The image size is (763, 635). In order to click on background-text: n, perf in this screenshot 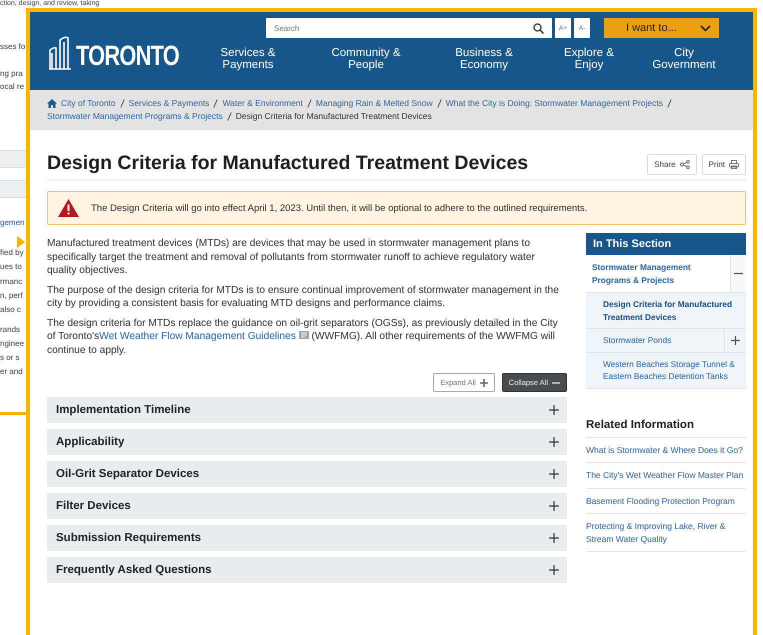, I will do `click(11, 296)`.